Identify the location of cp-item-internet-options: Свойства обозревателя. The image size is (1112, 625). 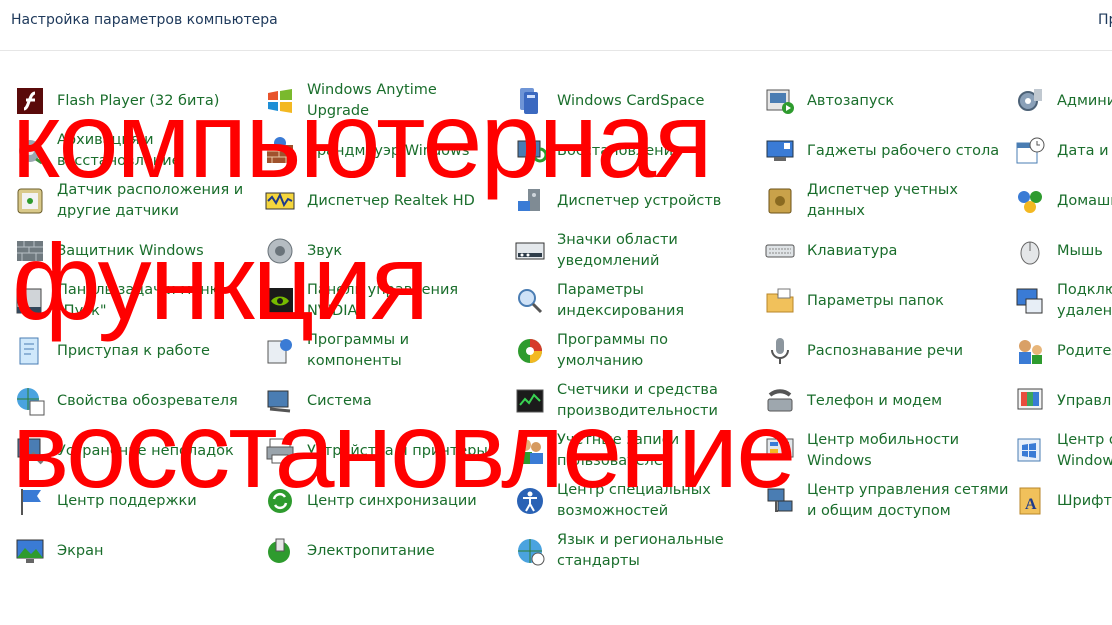
(134, 401).